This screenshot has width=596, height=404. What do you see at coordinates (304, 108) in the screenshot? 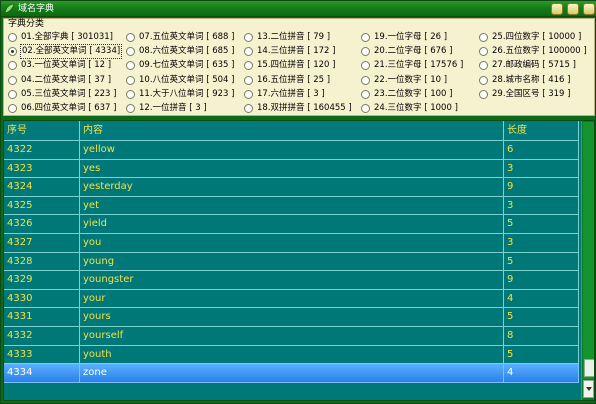
I see `category-option-label: 18.双拼拼音 [ 160455 ]` at bounding box center [304, 108].